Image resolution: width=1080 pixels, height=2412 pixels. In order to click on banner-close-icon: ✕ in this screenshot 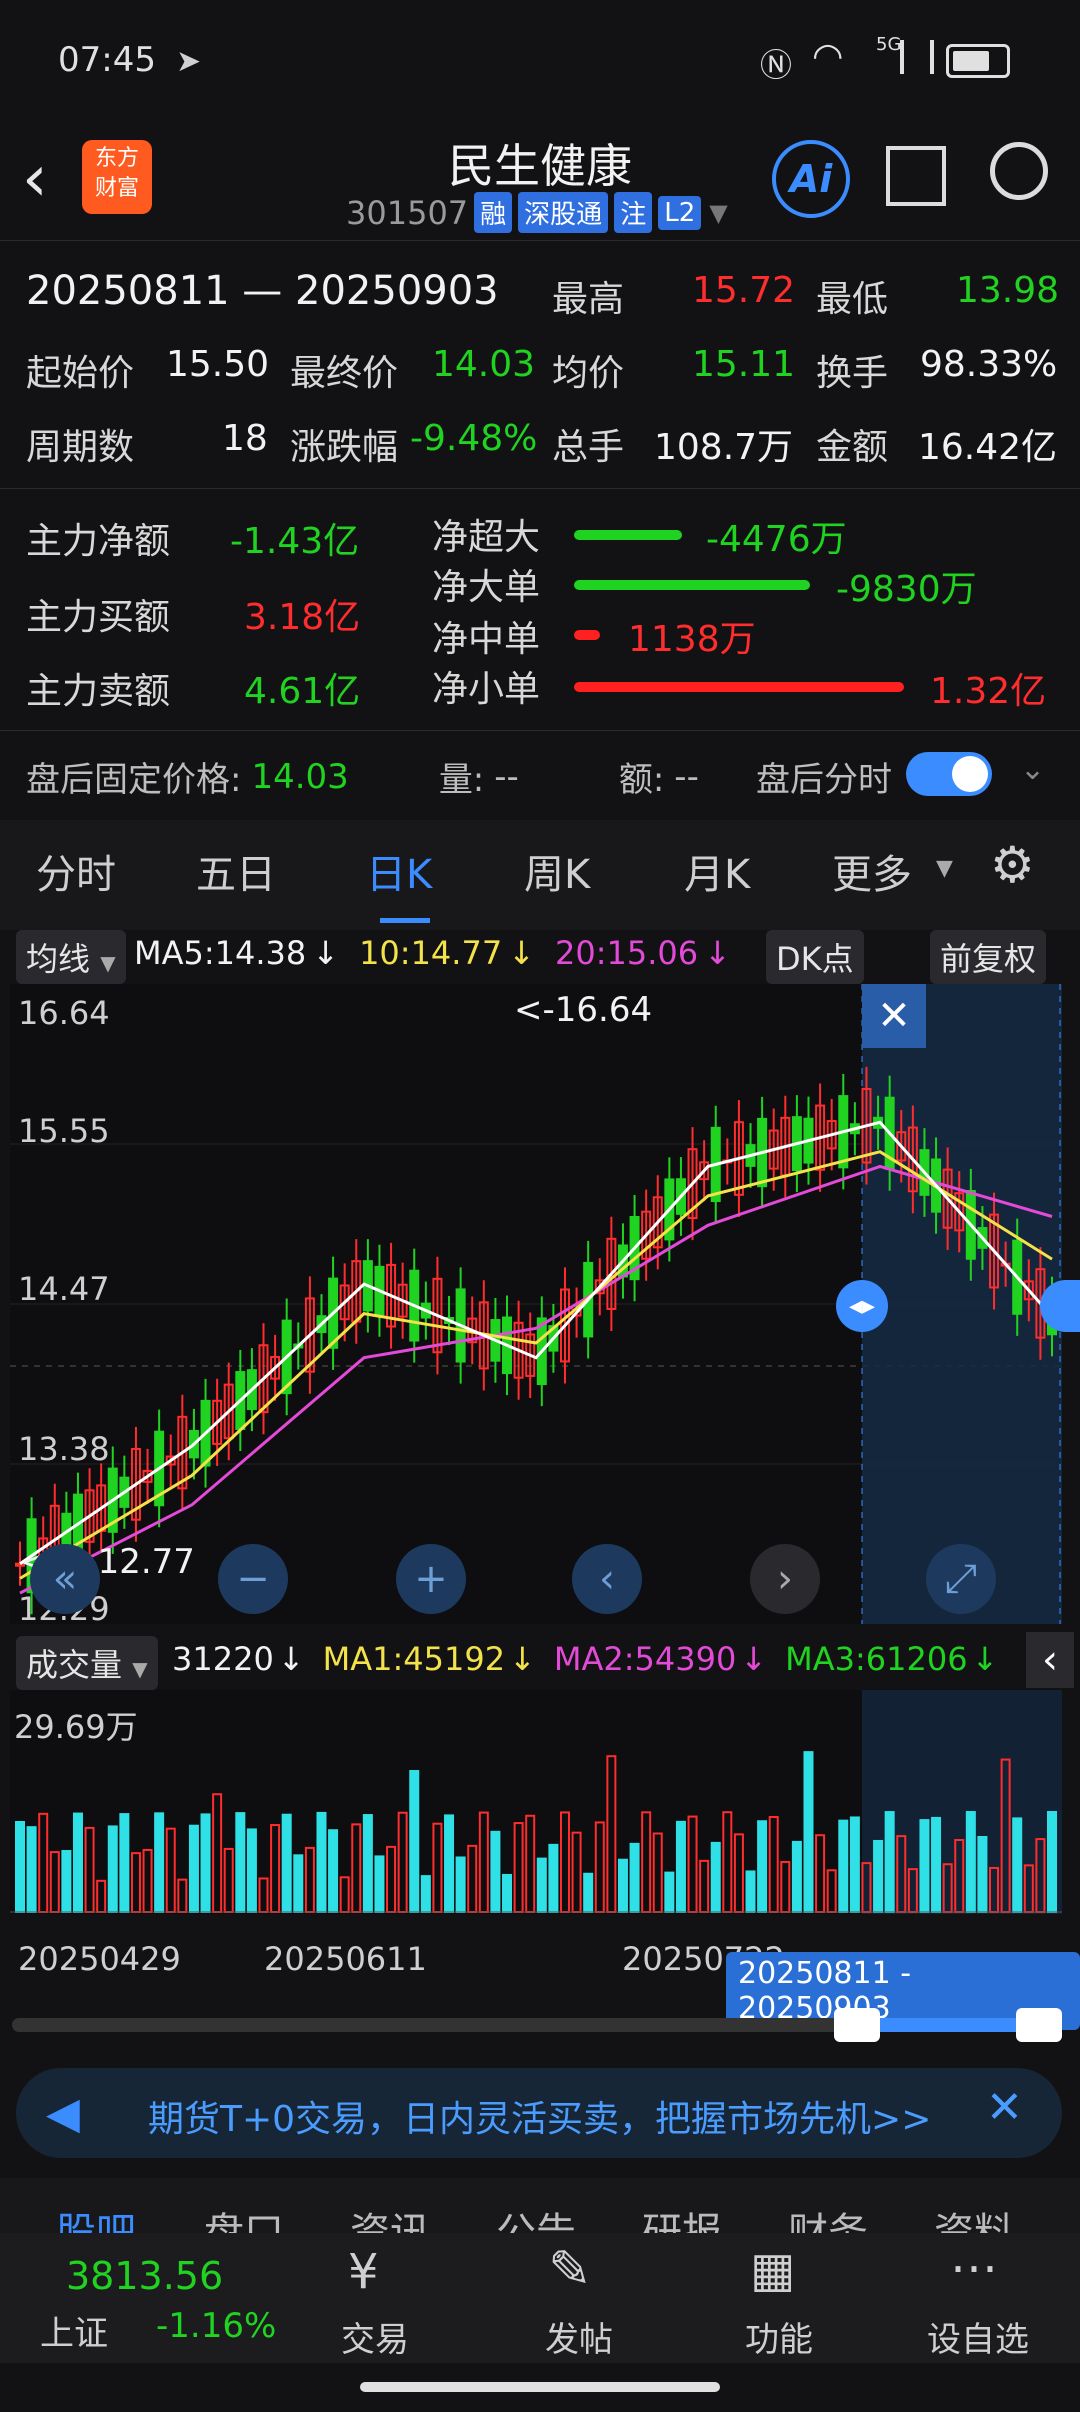, I will do `click(1004, 2107)`.